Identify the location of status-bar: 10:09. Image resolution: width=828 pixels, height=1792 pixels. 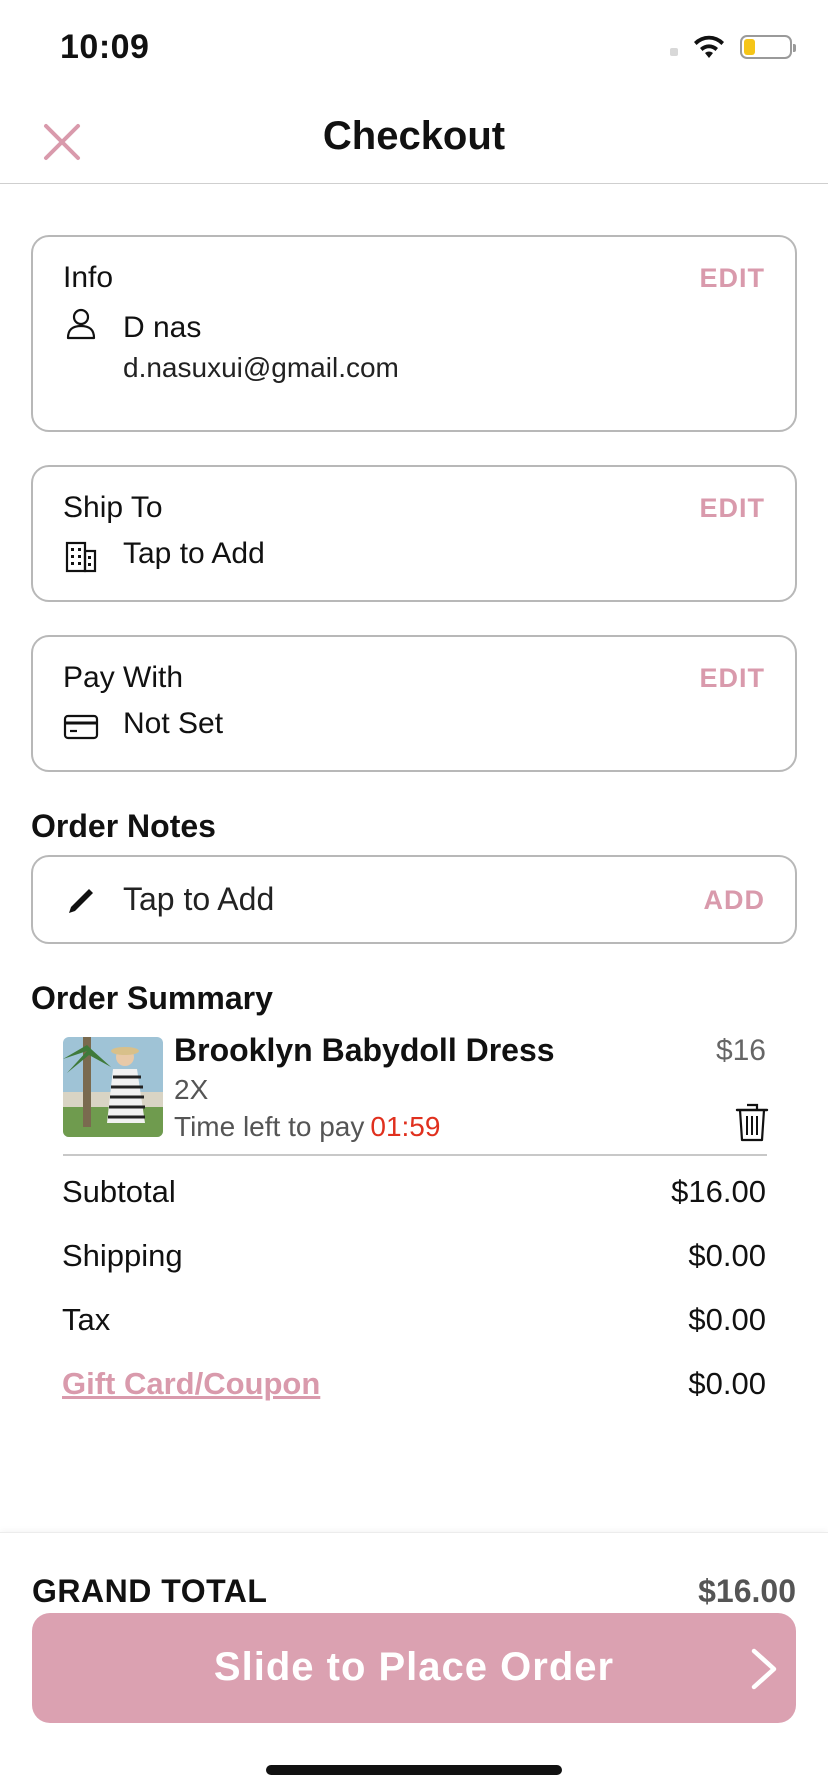
(414, 50).